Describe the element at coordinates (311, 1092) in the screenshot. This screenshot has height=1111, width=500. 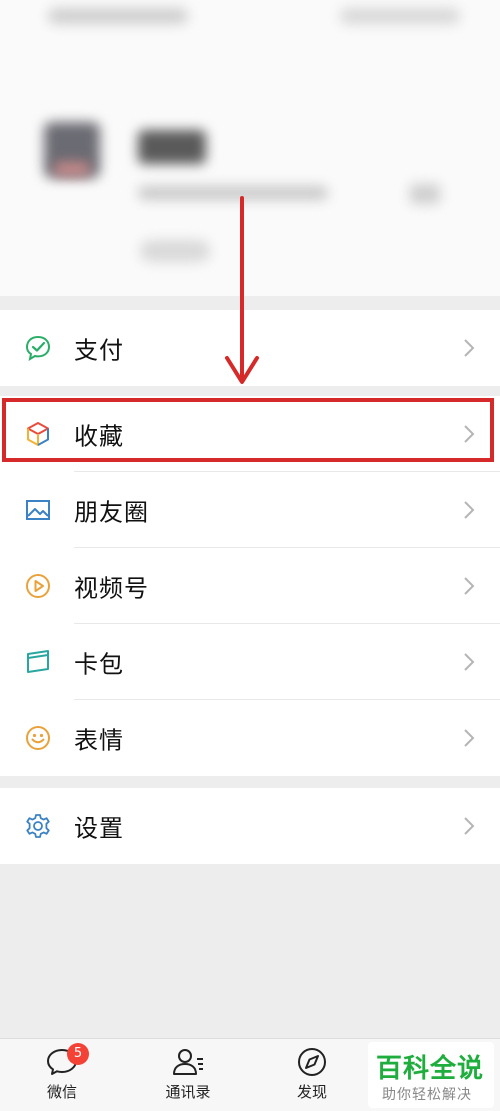
I see `tab-label: 发现` at that location.